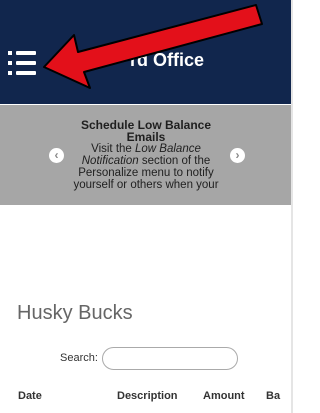  I want to click on section-title: Husky Bucks, so click(75, 313).